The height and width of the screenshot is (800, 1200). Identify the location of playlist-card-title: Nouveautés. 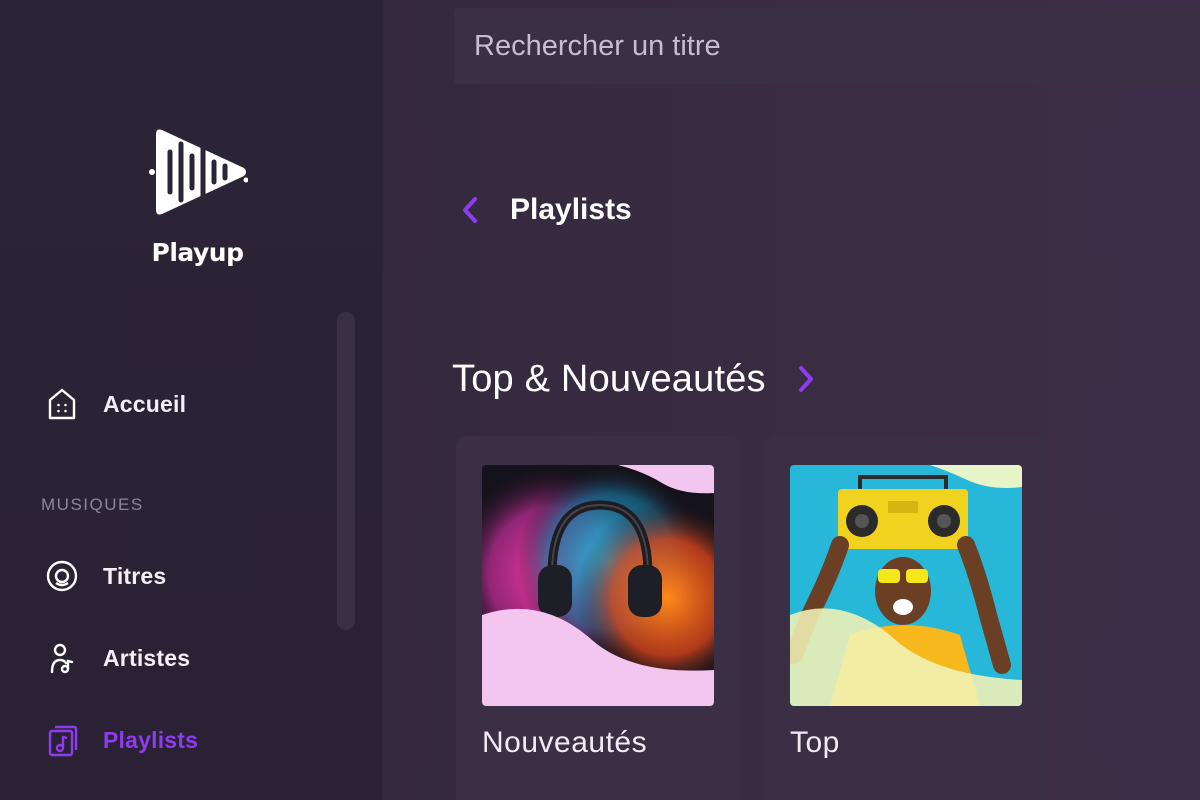
(565, 742).